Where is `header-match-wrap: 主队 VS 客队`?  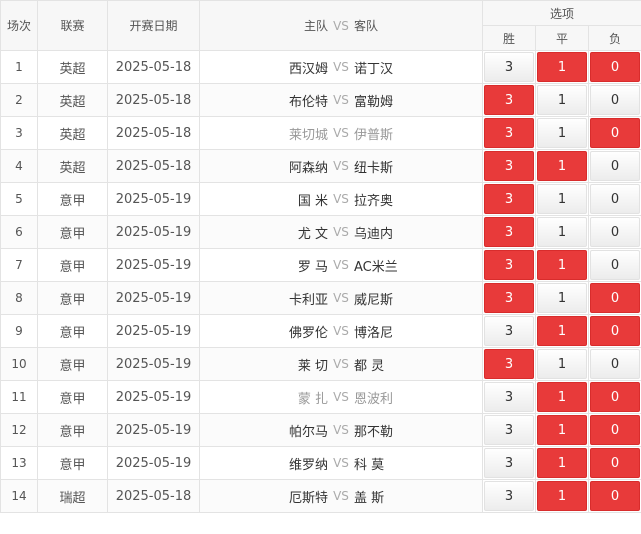 header-match-wrap: 主队 VS 客队 is located at coordinates (341, 25).